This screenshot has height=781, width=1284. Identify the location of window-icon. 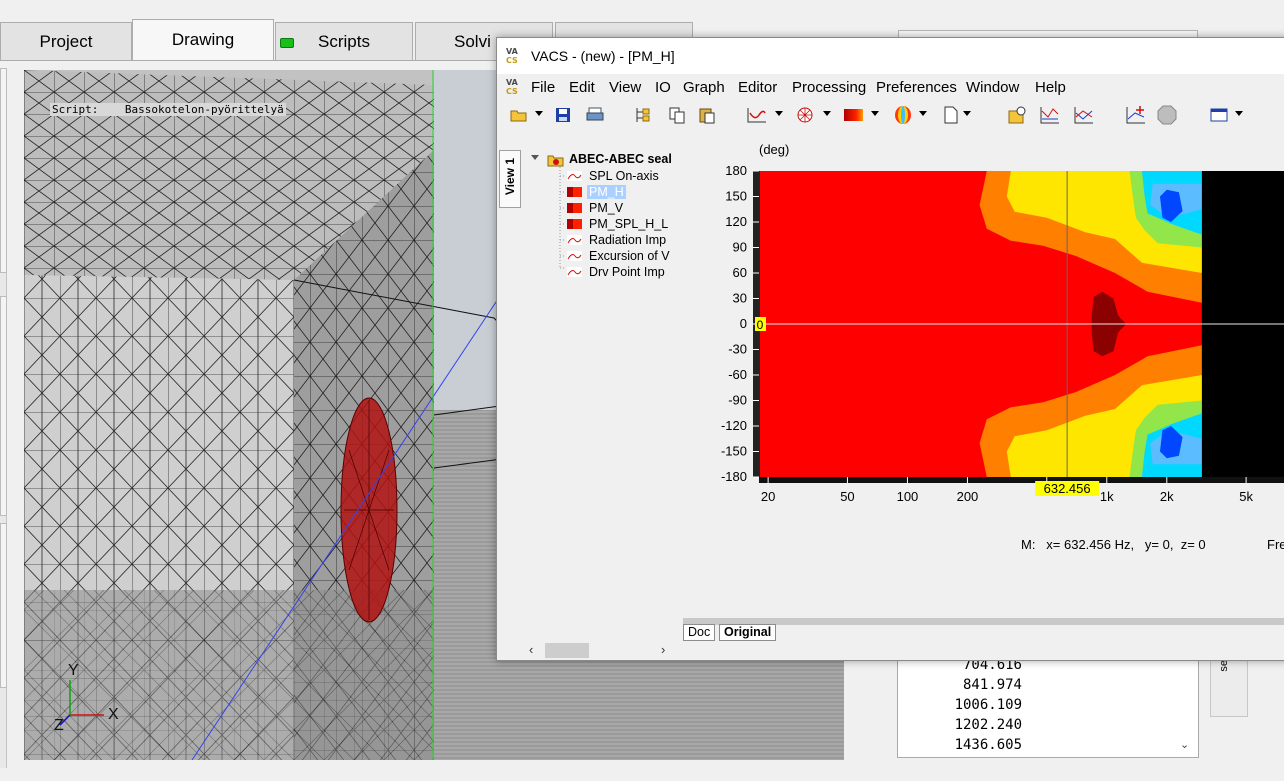
(1219, 115).